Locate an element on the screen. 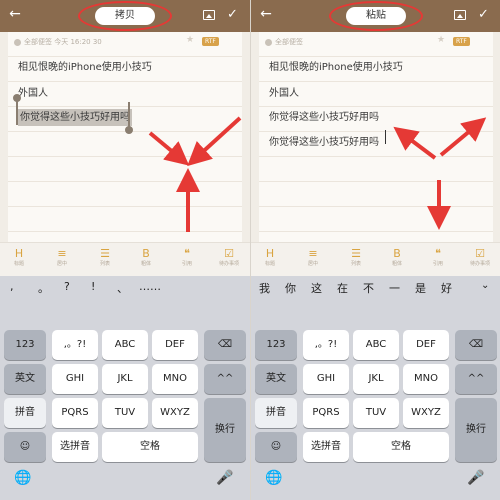 This screenshot has width=500, height=500. candidate: ? is located at coordinates (67, 286).